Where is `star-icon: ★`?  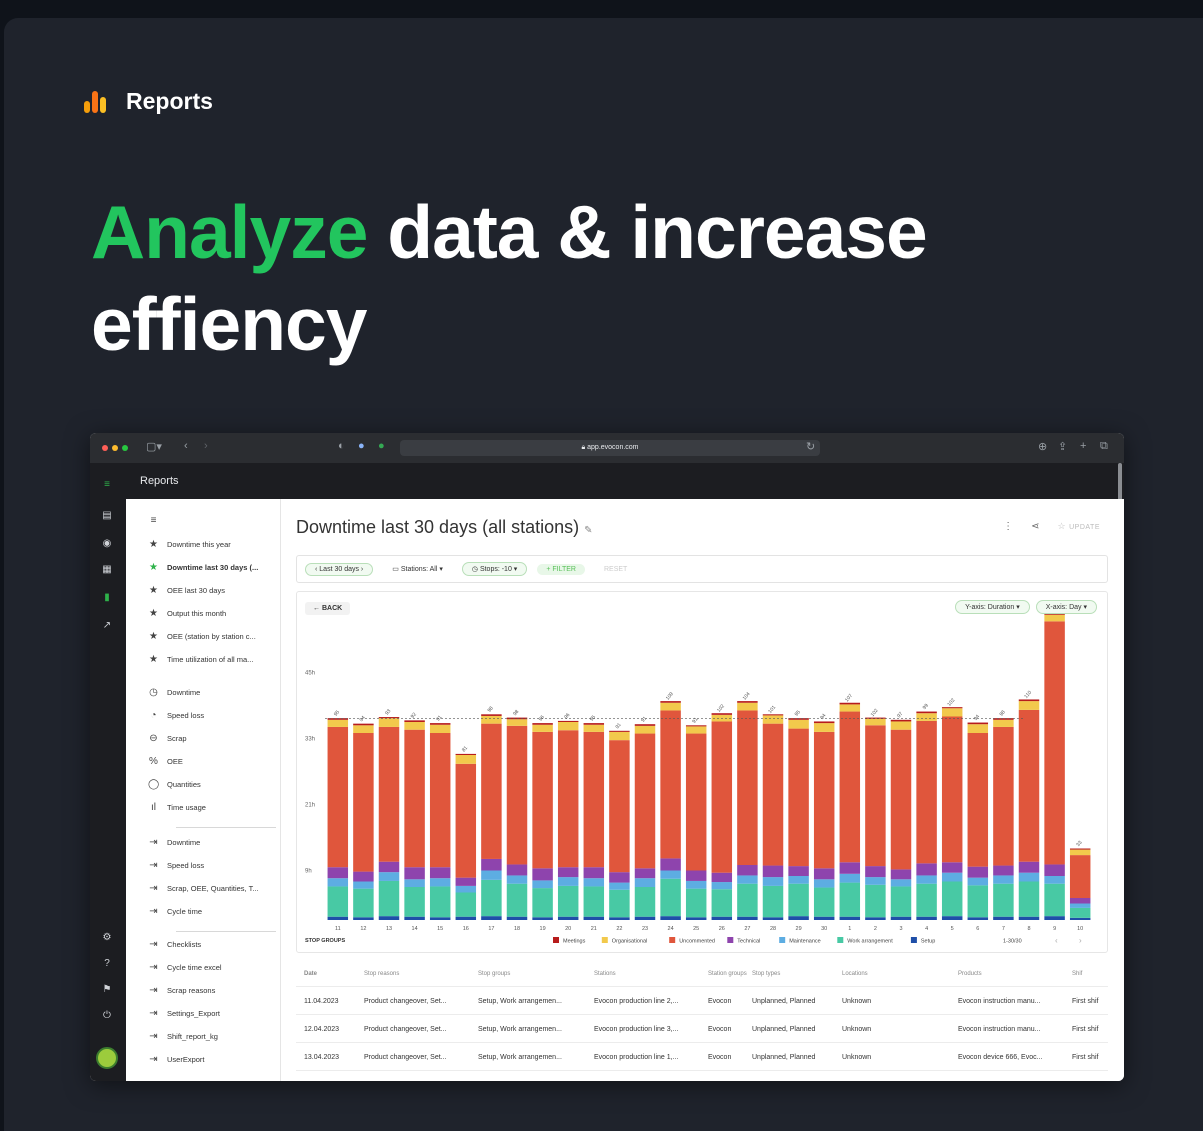 star-icon: ★ is located at coordinates (153, 590).